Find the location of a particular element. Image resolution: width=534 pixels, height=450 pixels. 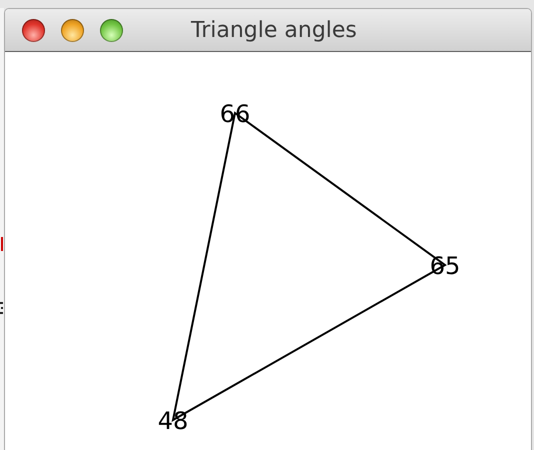

minimize-button is located at coordinates (72, 30).